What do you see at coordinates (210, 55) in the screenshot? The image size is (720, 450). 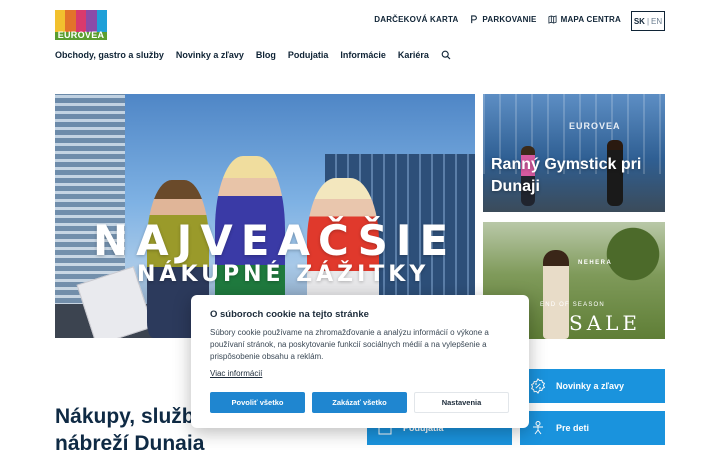 I see `nav-news: Novinky a zľavy` at bounding box center [210, 55].